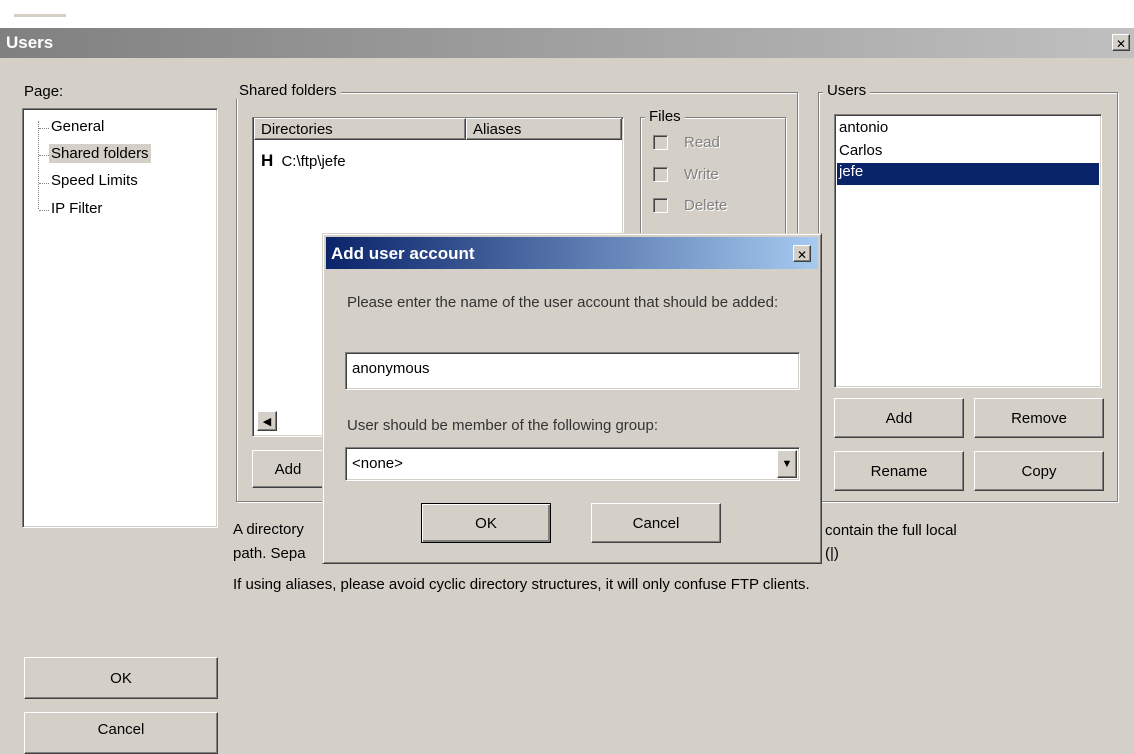  What do you see at coordinates (38, 165) in the screenshot?
I see `tree-connector` at bounding box center [38, 165].